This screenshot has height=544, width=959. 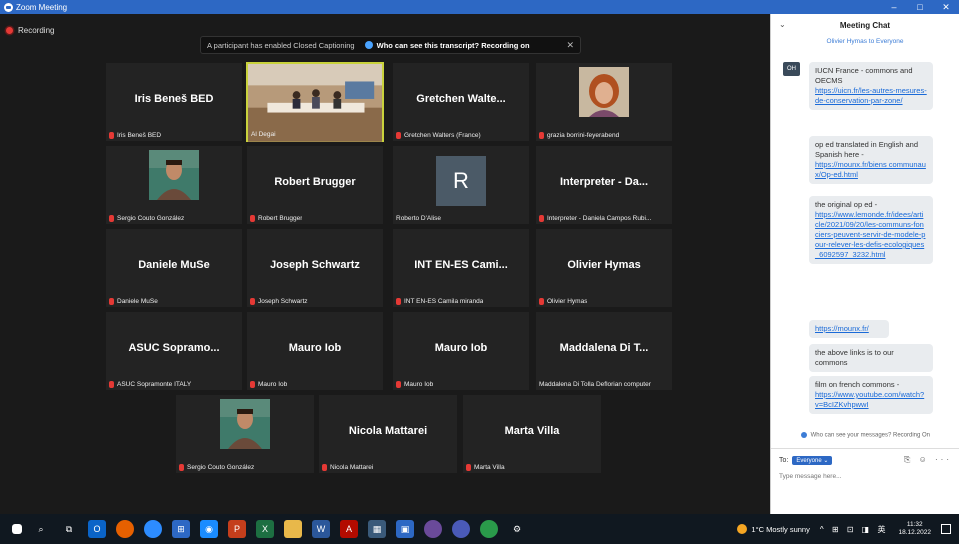 I want to click on participant-label: ASUC Sopramonte ITALY, so click(x=150, y=384).